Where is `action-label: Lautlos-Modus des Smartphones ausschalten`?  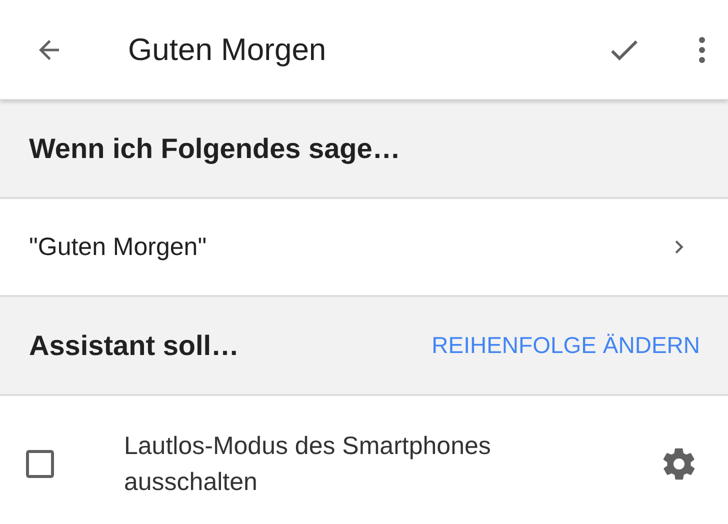 action-label: Lautlos-Modus des Smartphones ausschalten is located at coordinates (308, 464).